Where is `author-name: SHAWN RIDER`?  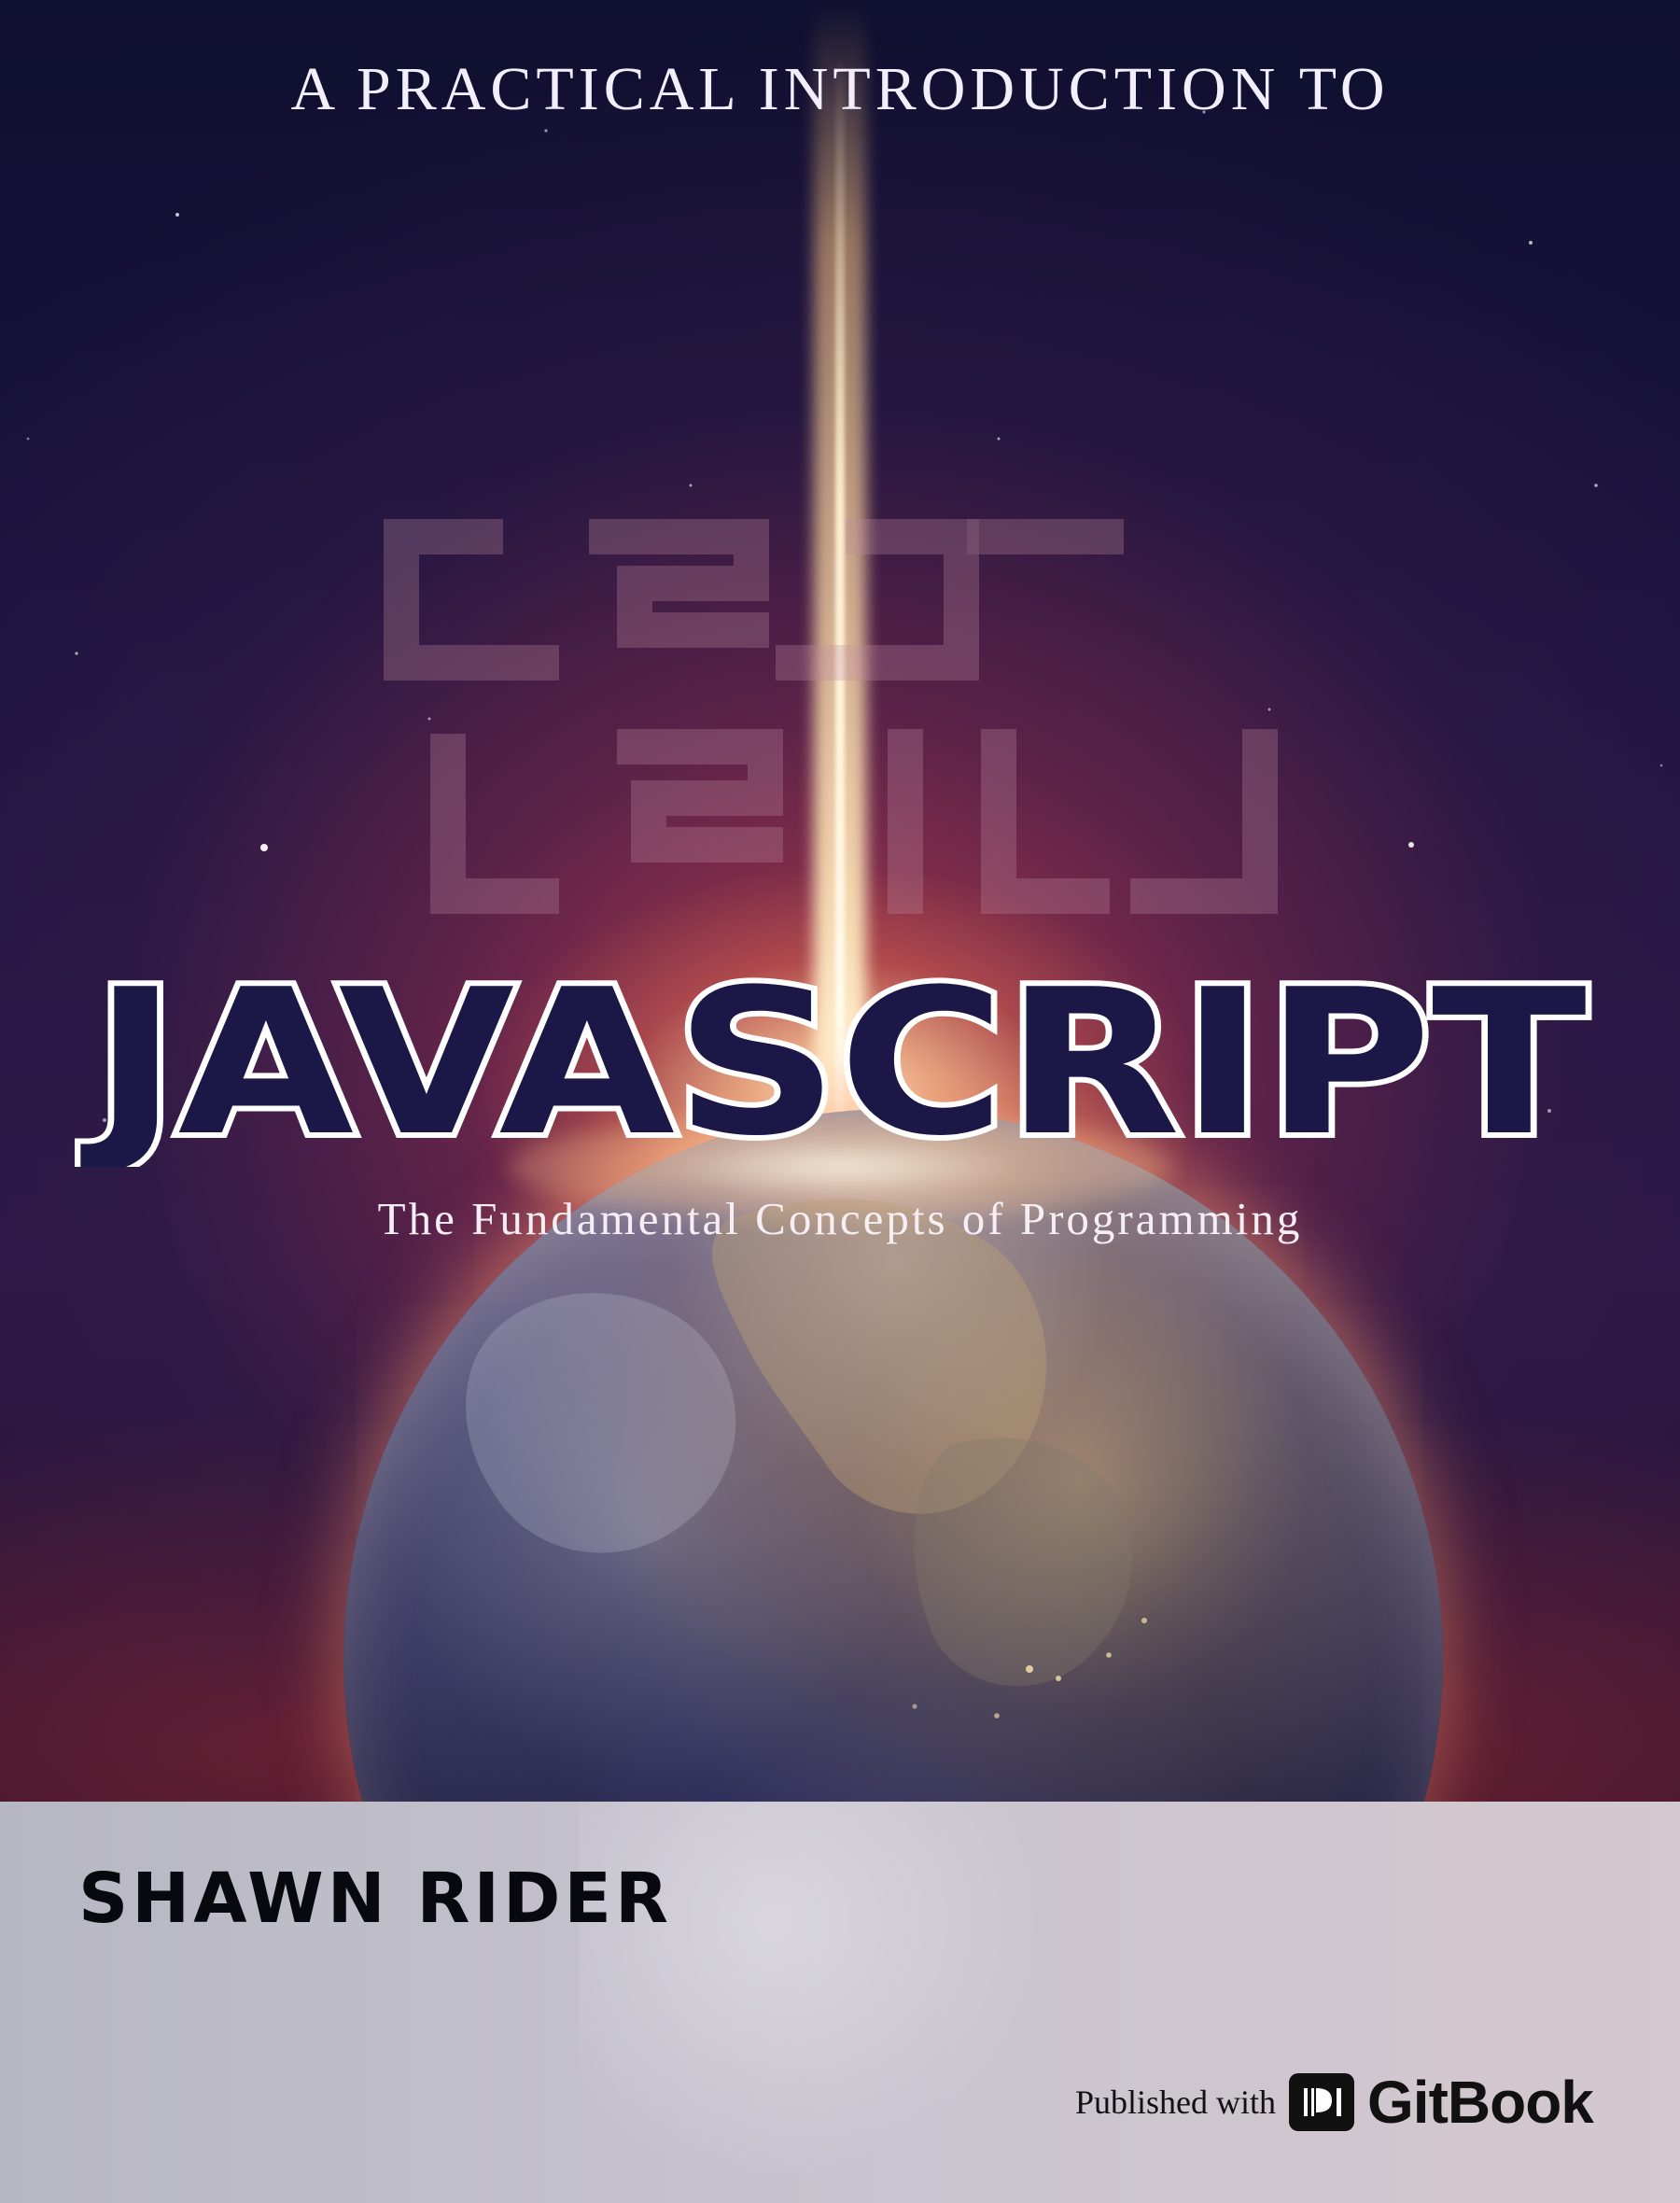 author-name: SHAWN RIDER is located at coordinates (375, 1899).